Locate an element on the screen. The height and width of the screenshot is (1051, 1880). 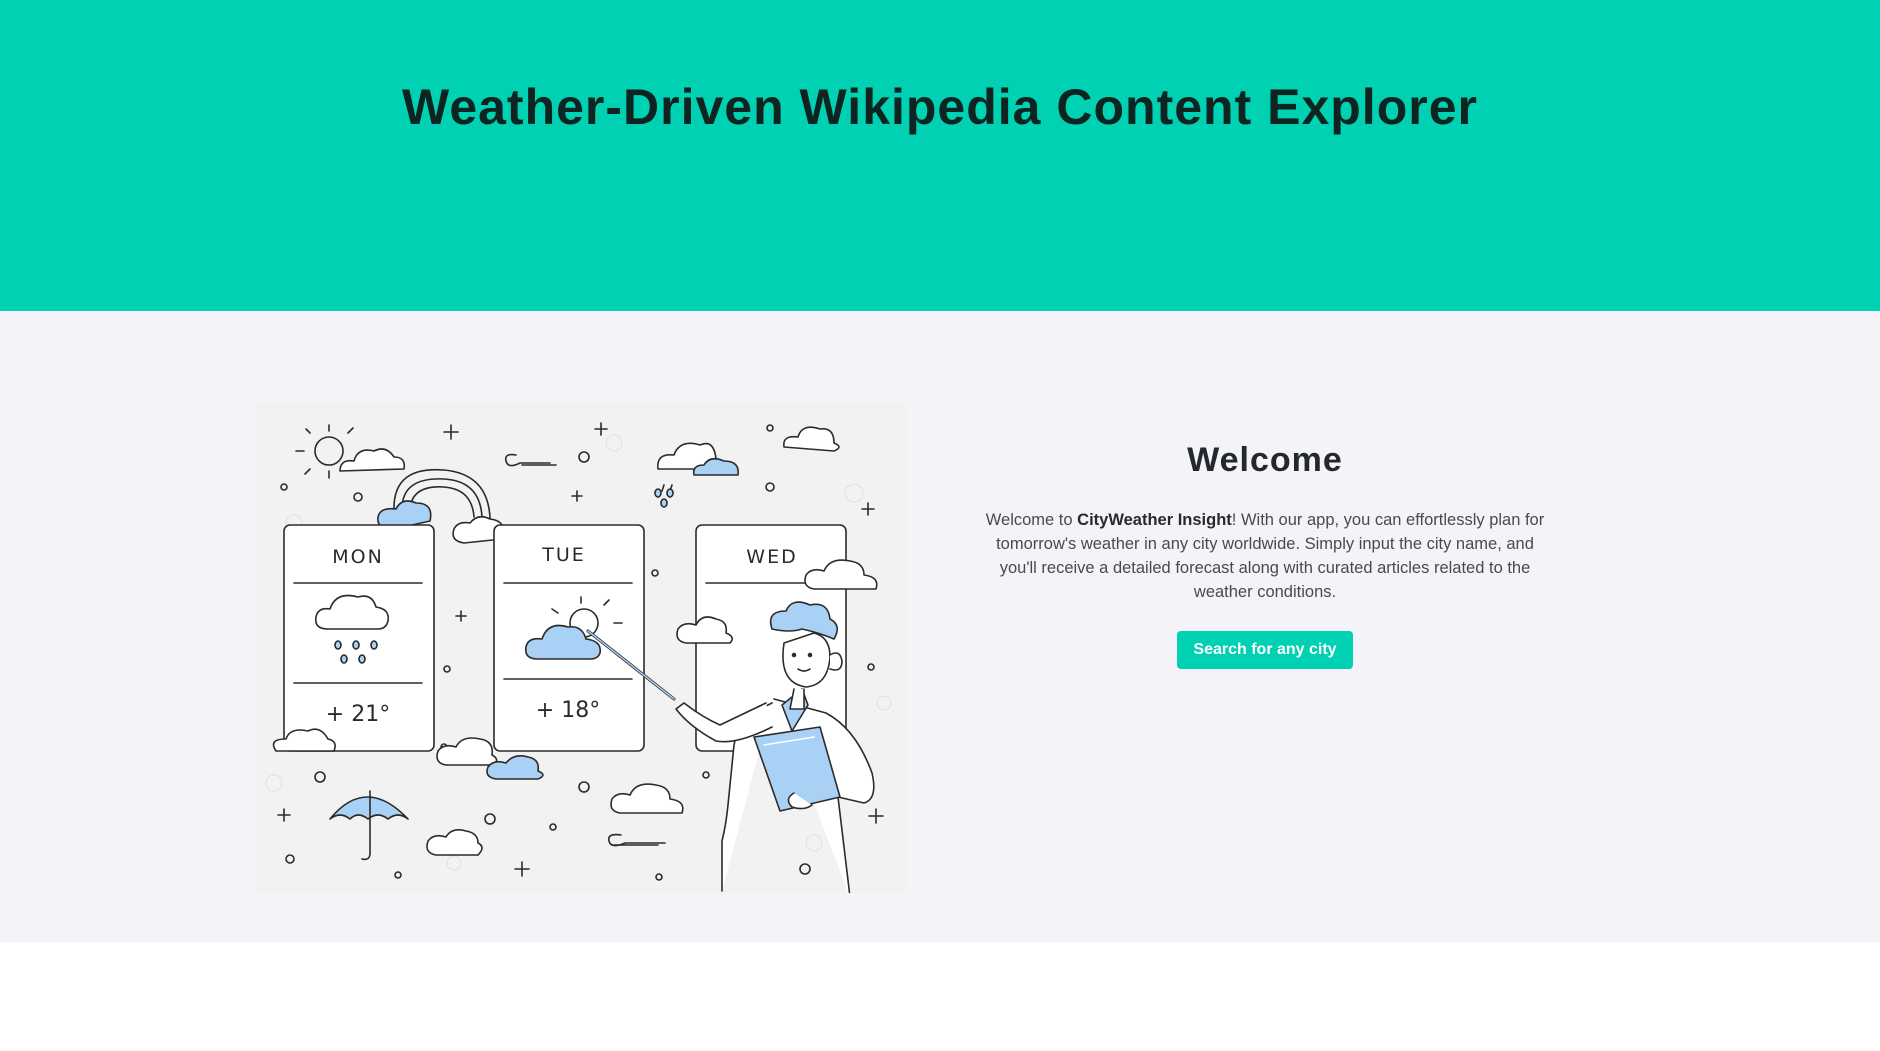
umbrella-icon is located at coordinates (369, 825).